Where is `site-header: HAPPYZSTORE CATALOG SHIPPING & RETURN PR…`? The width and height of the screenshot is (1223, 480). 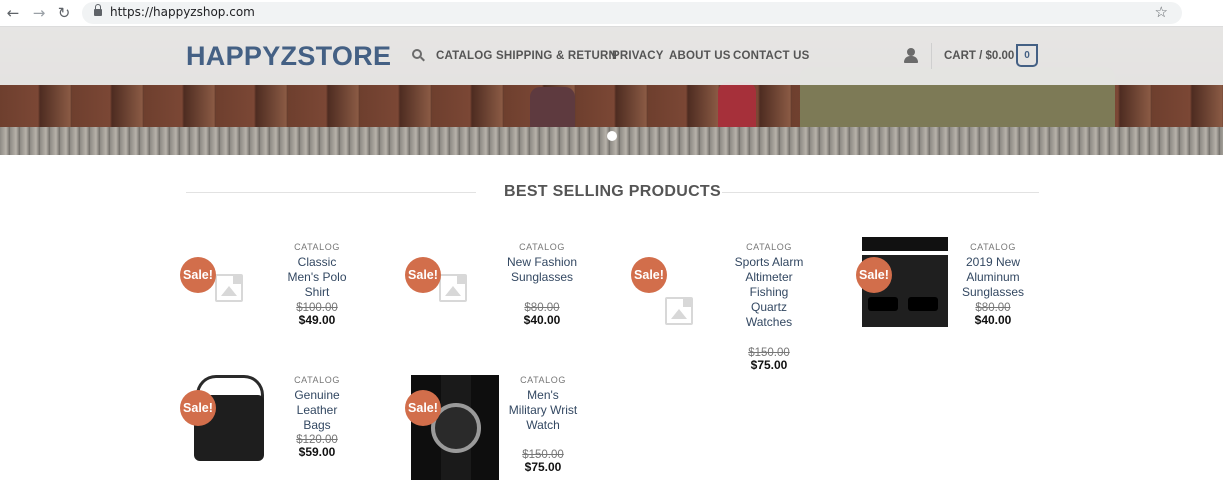
site-header: HAPPYZSTORE CATALOG SHIPPING & RETURN PR… is located at coordinates (611, 56).